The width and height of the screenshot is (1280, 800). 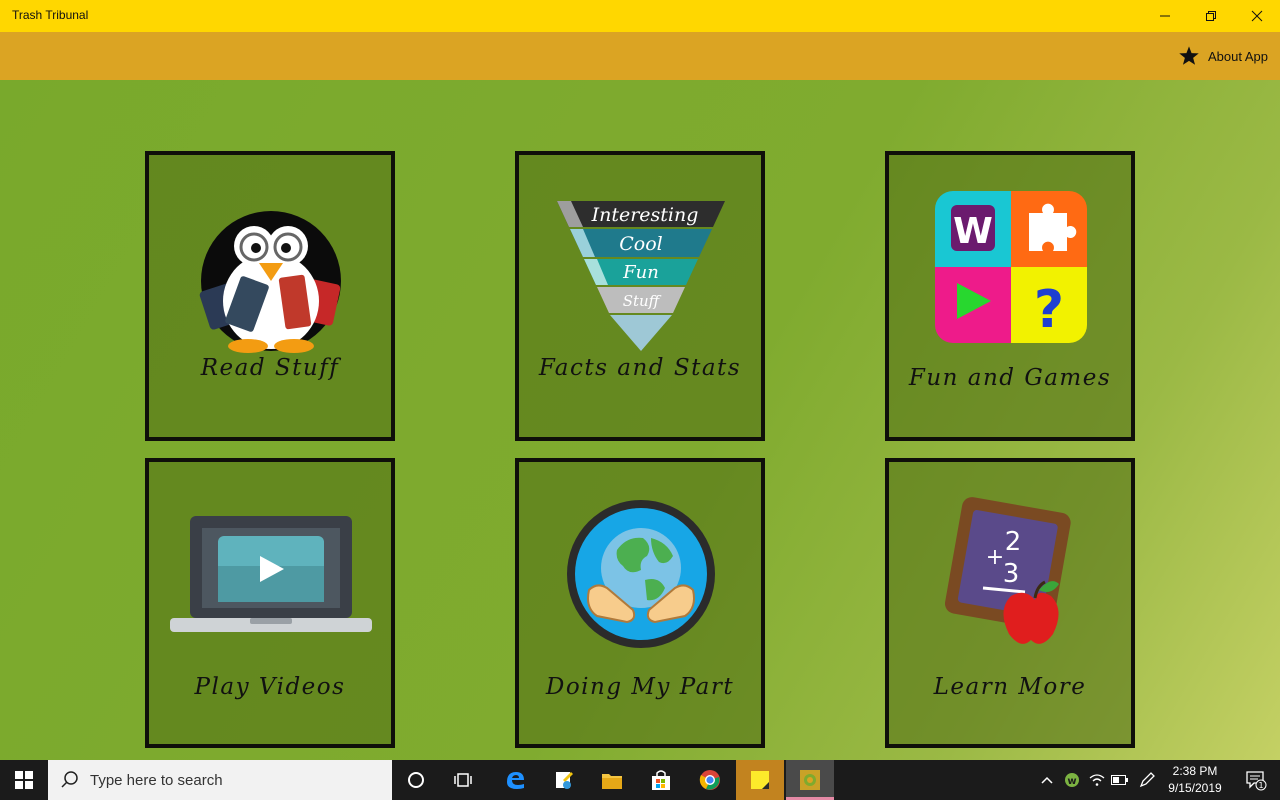 What do you see at coordinates (1195, 771) in the screenshot?
I see `clock-time: 2:38 PM` at bounding box center [1195, 771].